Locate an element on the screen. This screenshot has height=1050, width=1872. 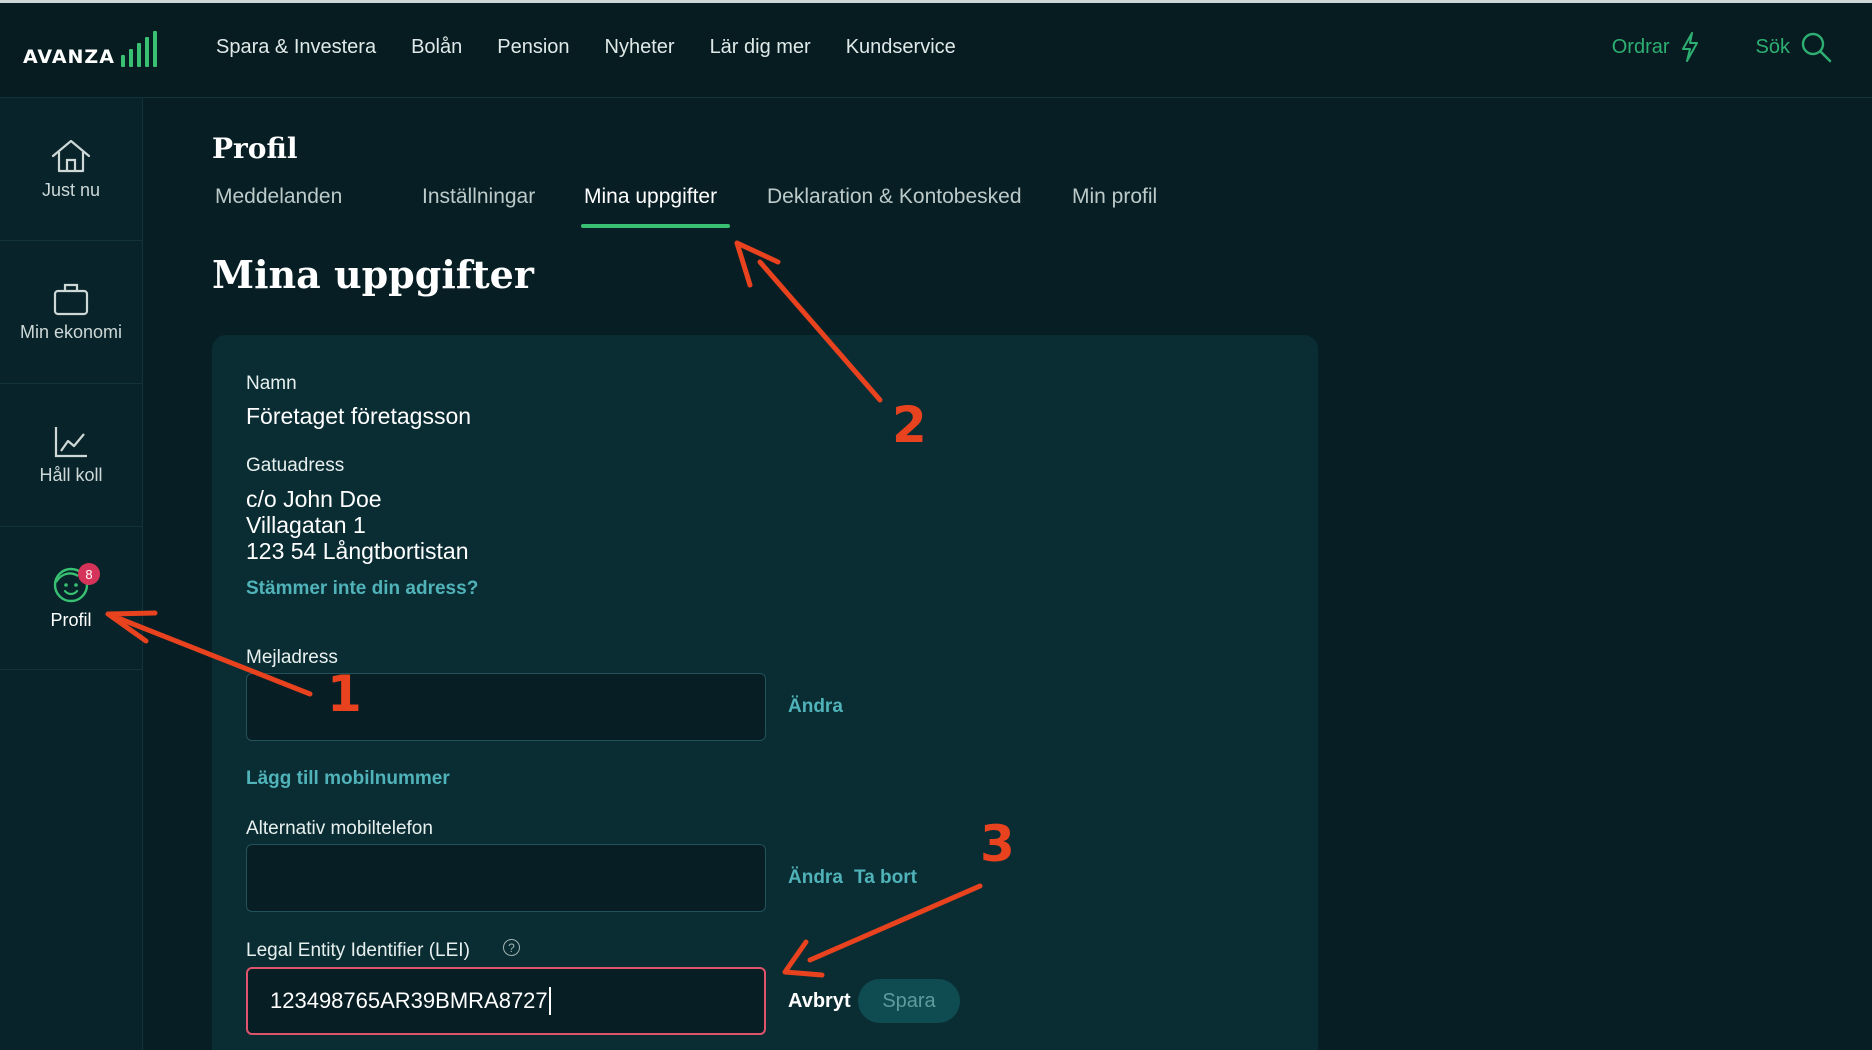
address-label: Gatuadress is located at coordinates (295, 465).